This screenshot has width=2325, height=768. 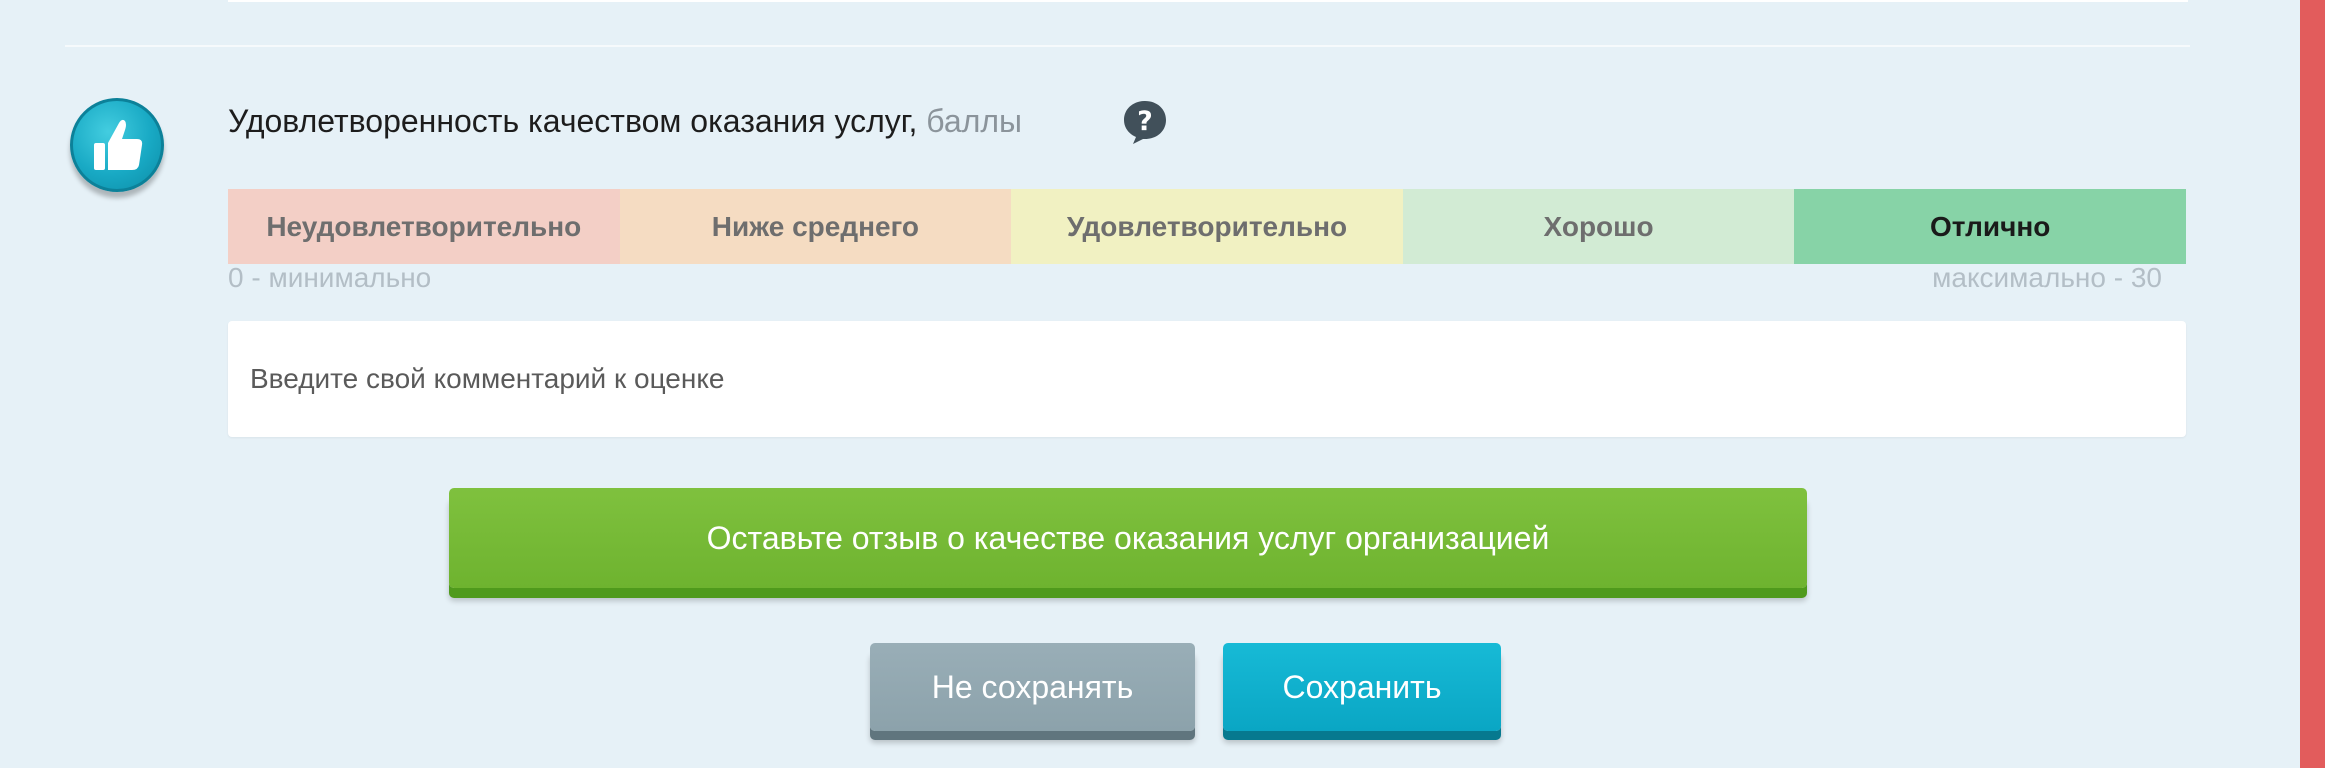 I want to click on rating-option: Ниже среднего, so click(x=815, y=226).